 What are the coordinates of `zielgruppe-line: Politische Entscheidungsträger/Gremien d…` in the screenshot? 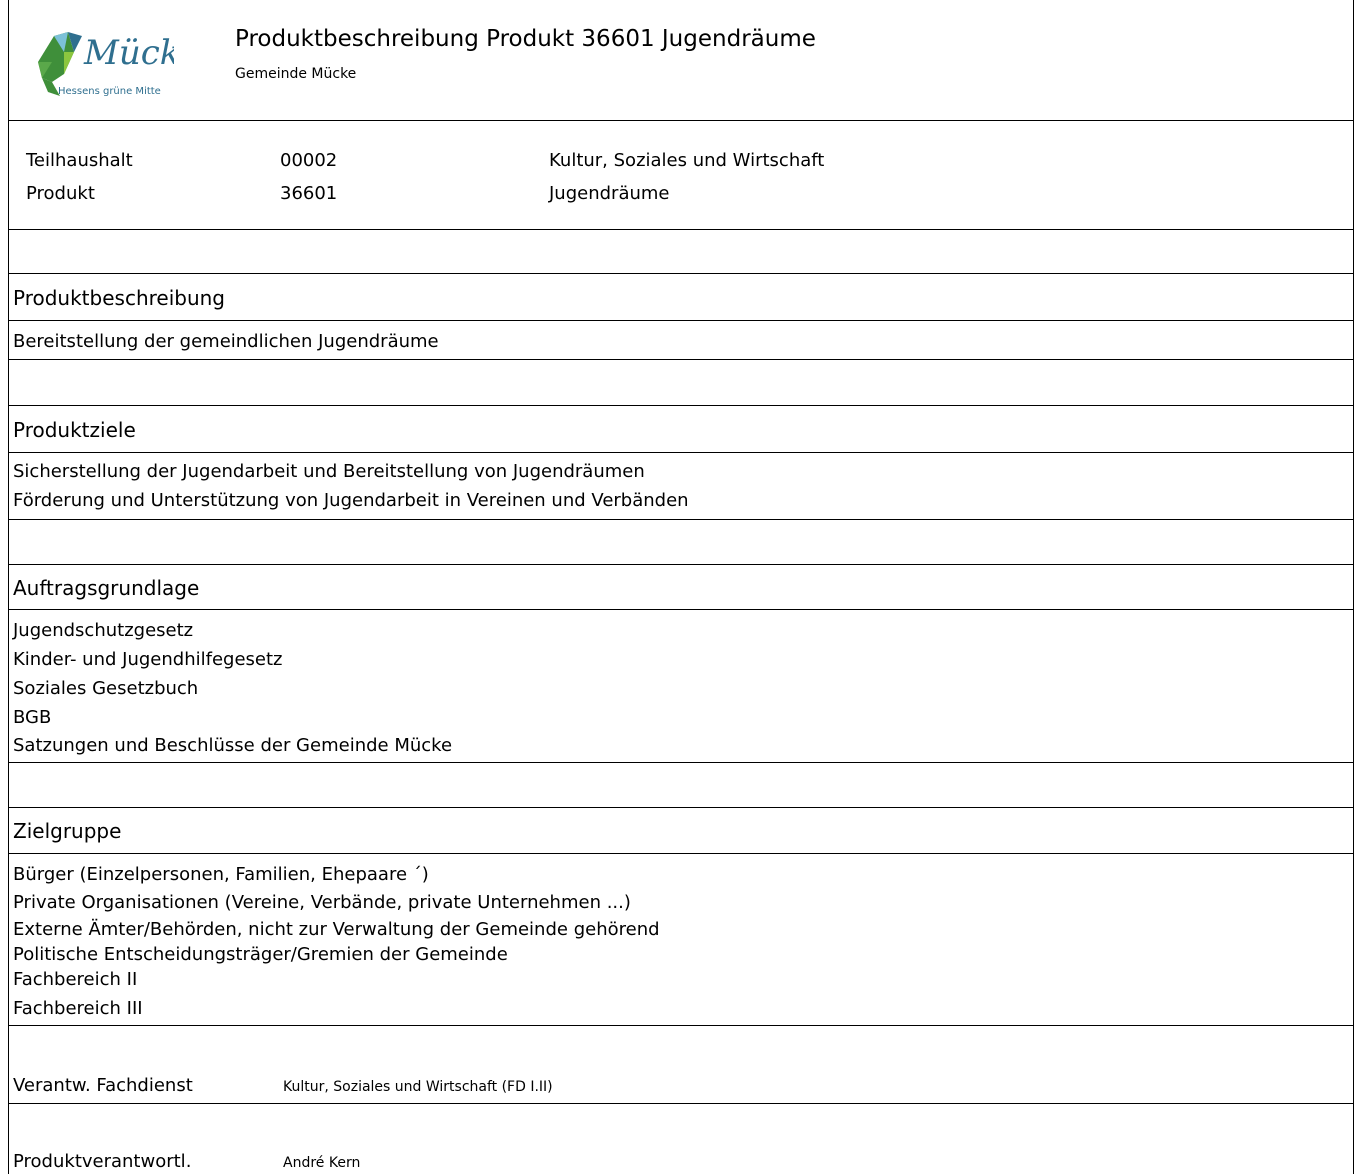 It's located at (260, 954).